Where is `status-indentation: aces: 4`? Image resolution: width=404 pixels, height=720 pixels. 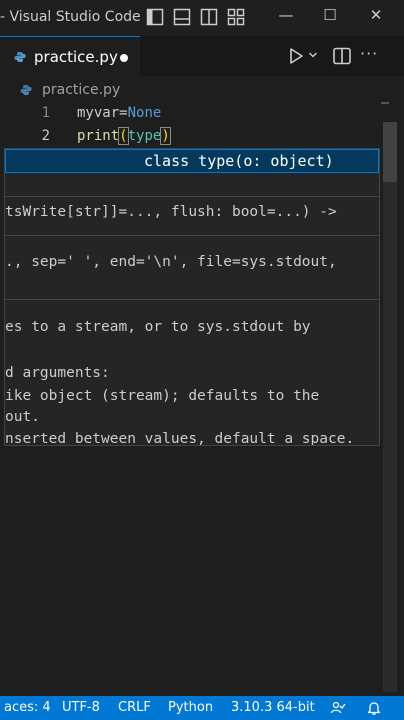 status-indentation: aces: 4 is located at coordinates (27, 707).